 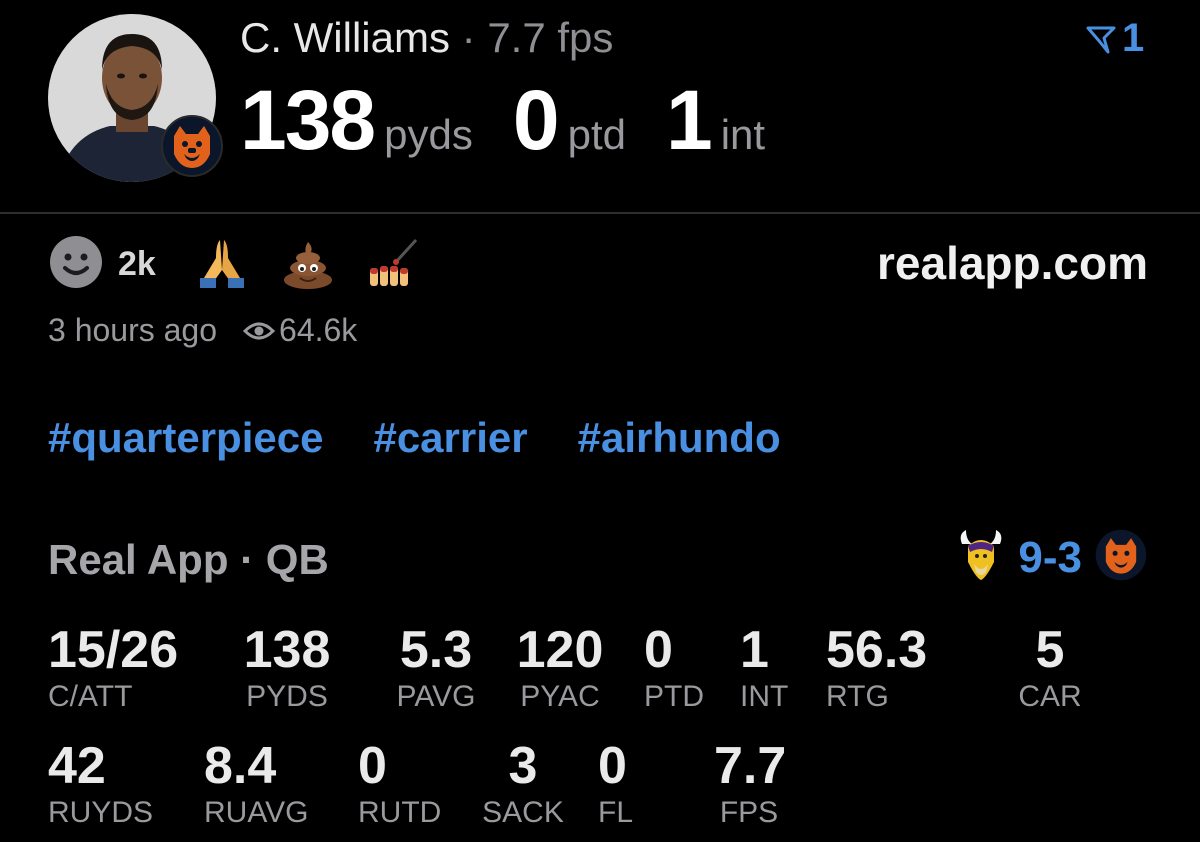 I want to click on stat-value: 56.3, so click(x=877, y=650).